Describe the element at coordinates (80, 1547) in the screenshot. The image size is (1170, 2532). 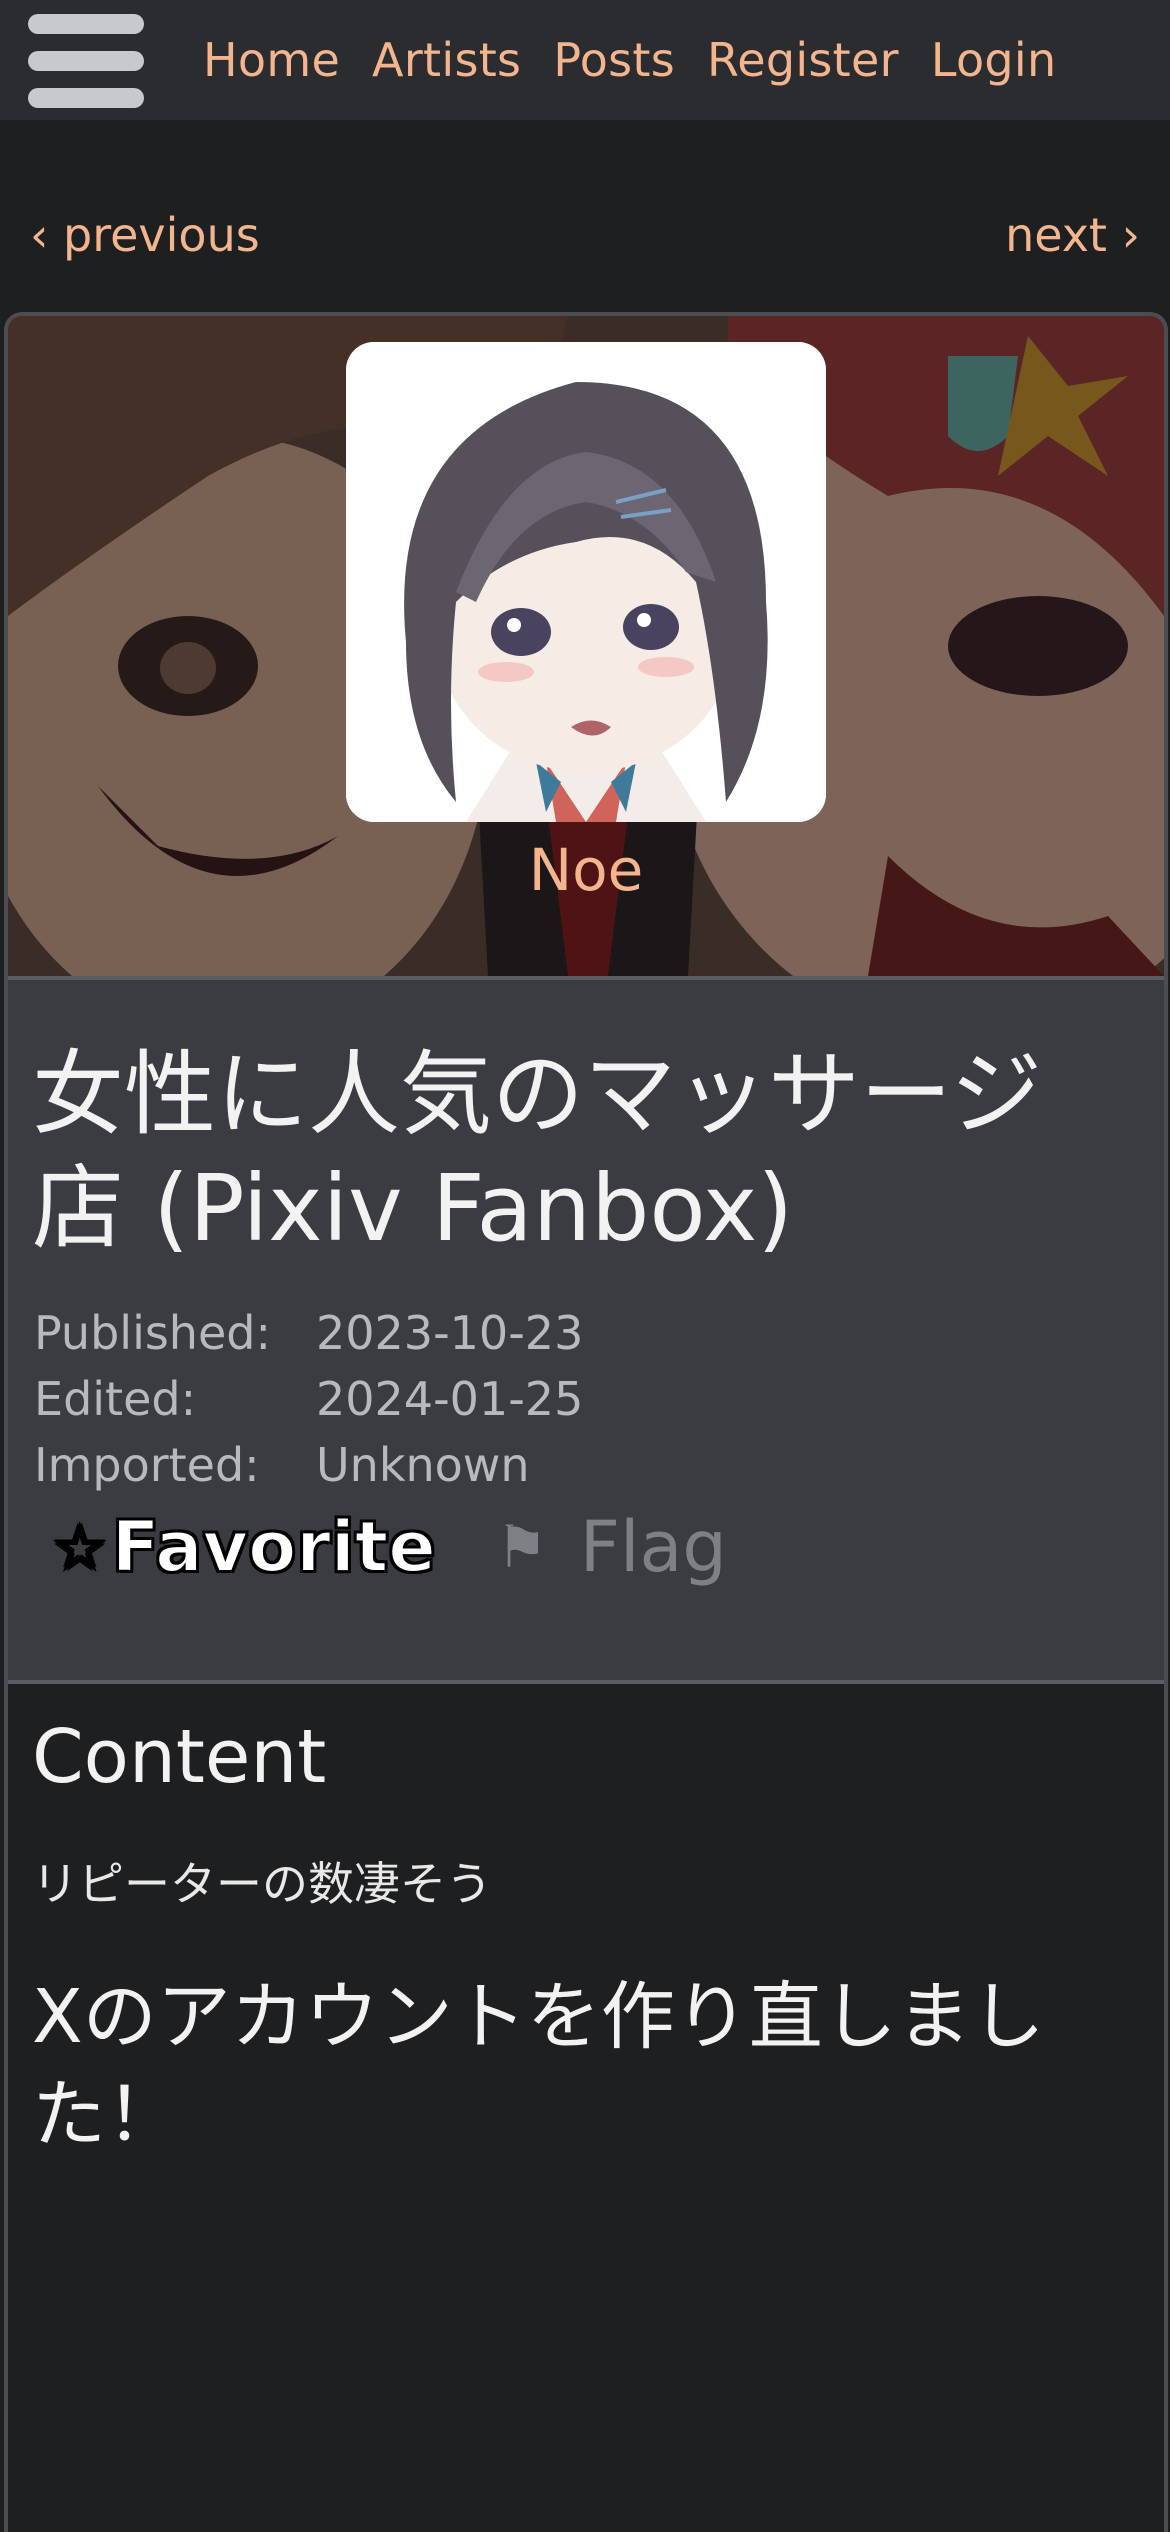
I see `star-outline-icon: ☆` at that location.